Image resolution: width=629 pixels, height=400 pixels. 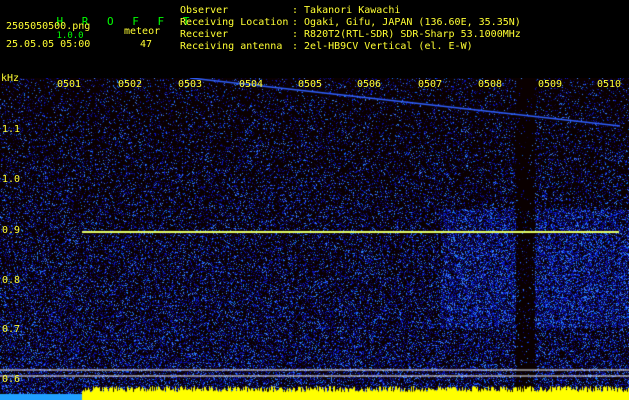 What do you see at coordinates (310, 84) in the screenshot?
I see `time-tick-label: 0505` at bounding box center [310, 84].